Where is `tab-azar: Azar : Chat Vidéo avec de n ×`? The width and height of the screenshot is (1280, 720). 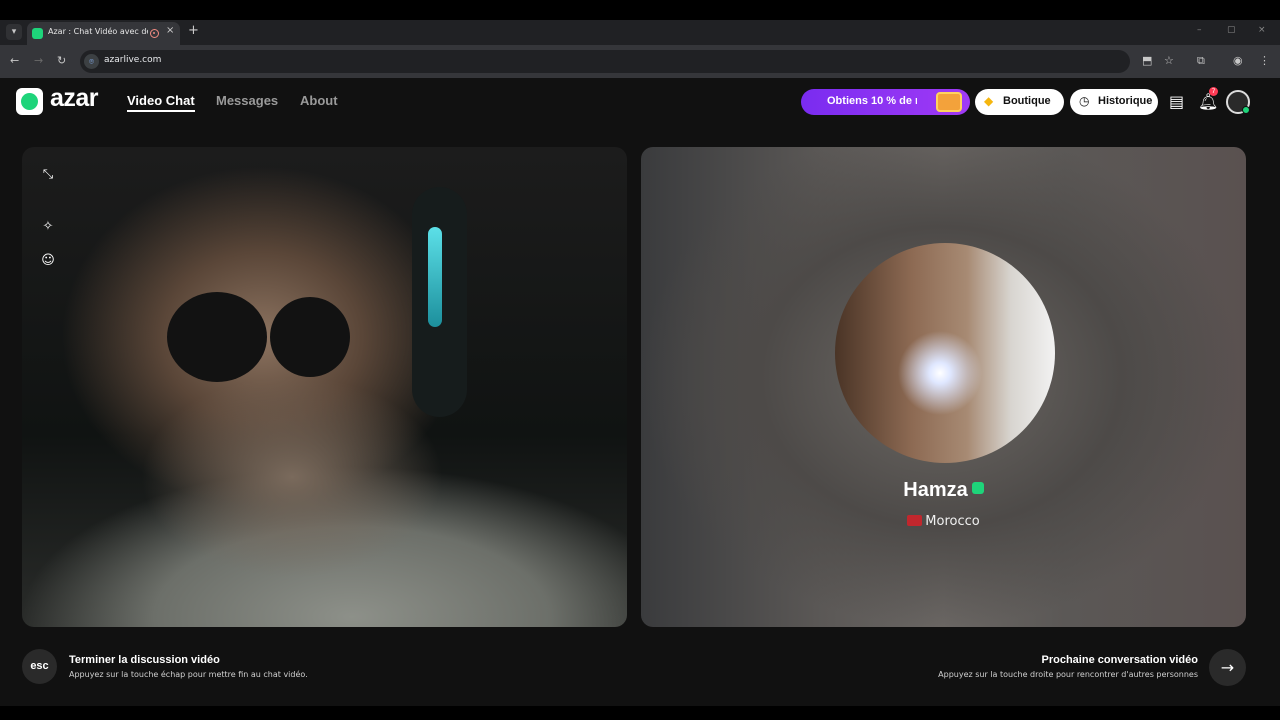
tab-azar: Azar : Chat Vidéo avec de n × is located at coordinates (103, 33).